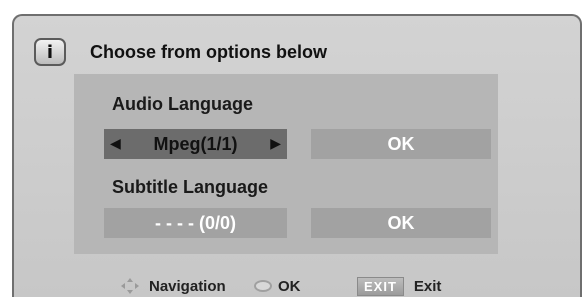 This screenshot has height=300, width=588. What do you see at coordinates (401, 223) in the screenshot?
I see `subtitle-ok-button: OK` at bounding box center [401, 223].